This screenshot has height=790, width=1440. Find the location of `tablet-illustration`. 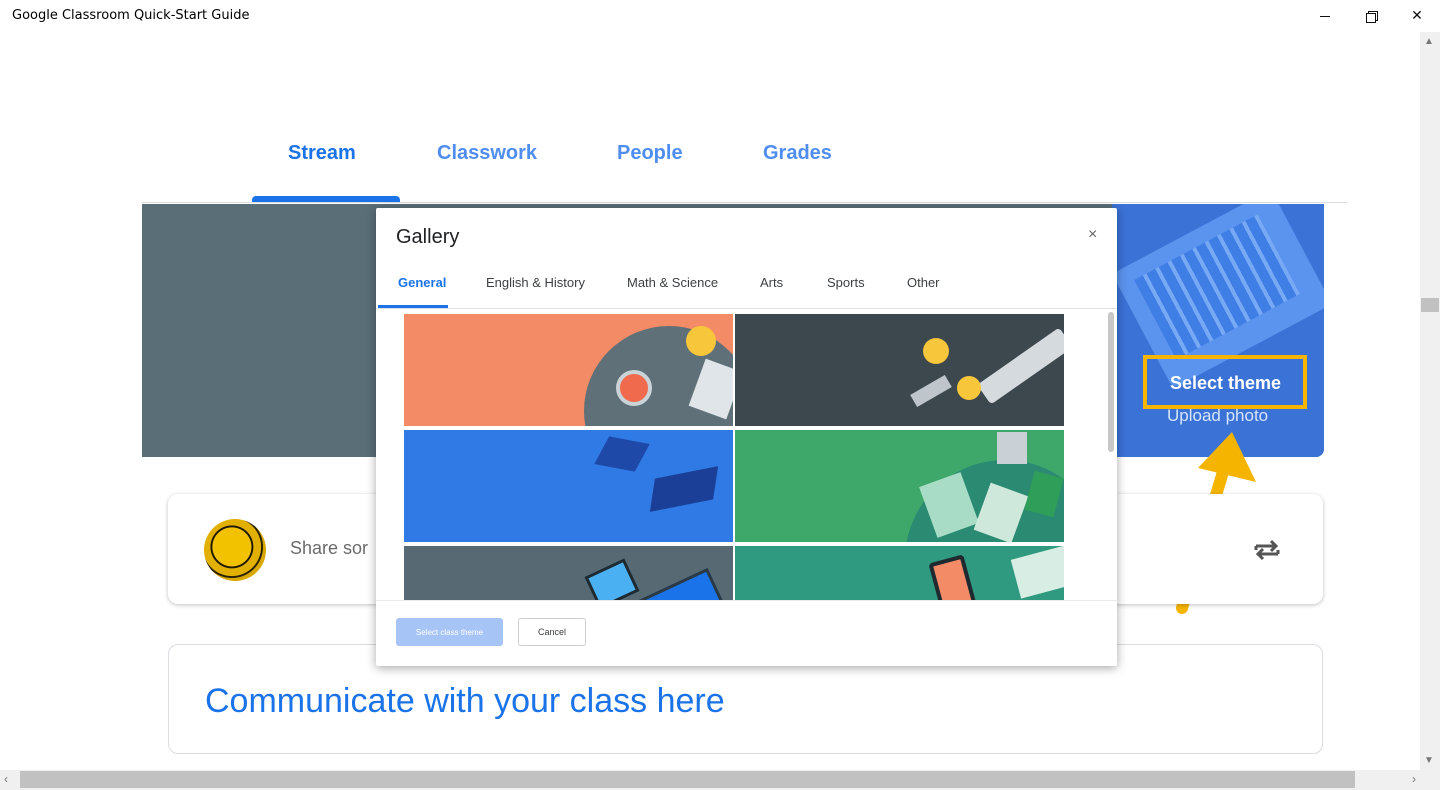

tablet-illustration is located at coordinates (612, 579).